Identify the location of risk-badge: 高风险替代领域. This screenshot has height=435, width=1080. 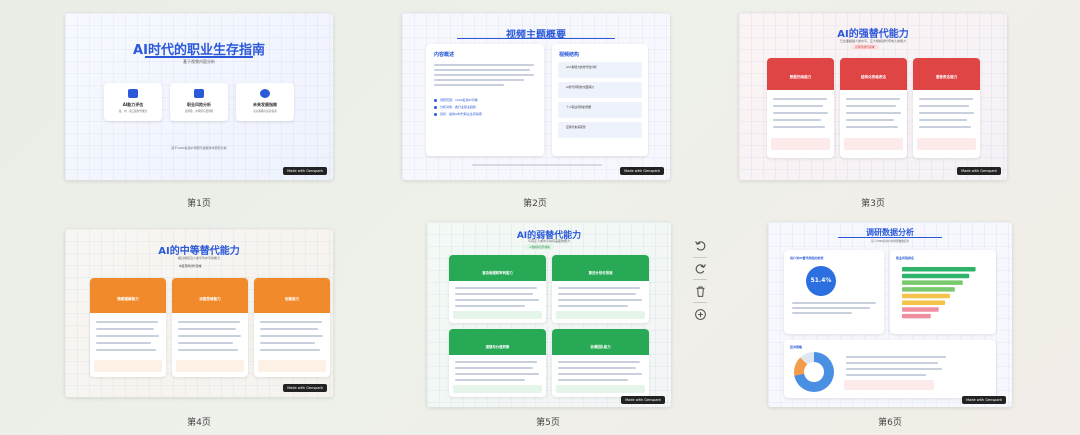
(865, 47).